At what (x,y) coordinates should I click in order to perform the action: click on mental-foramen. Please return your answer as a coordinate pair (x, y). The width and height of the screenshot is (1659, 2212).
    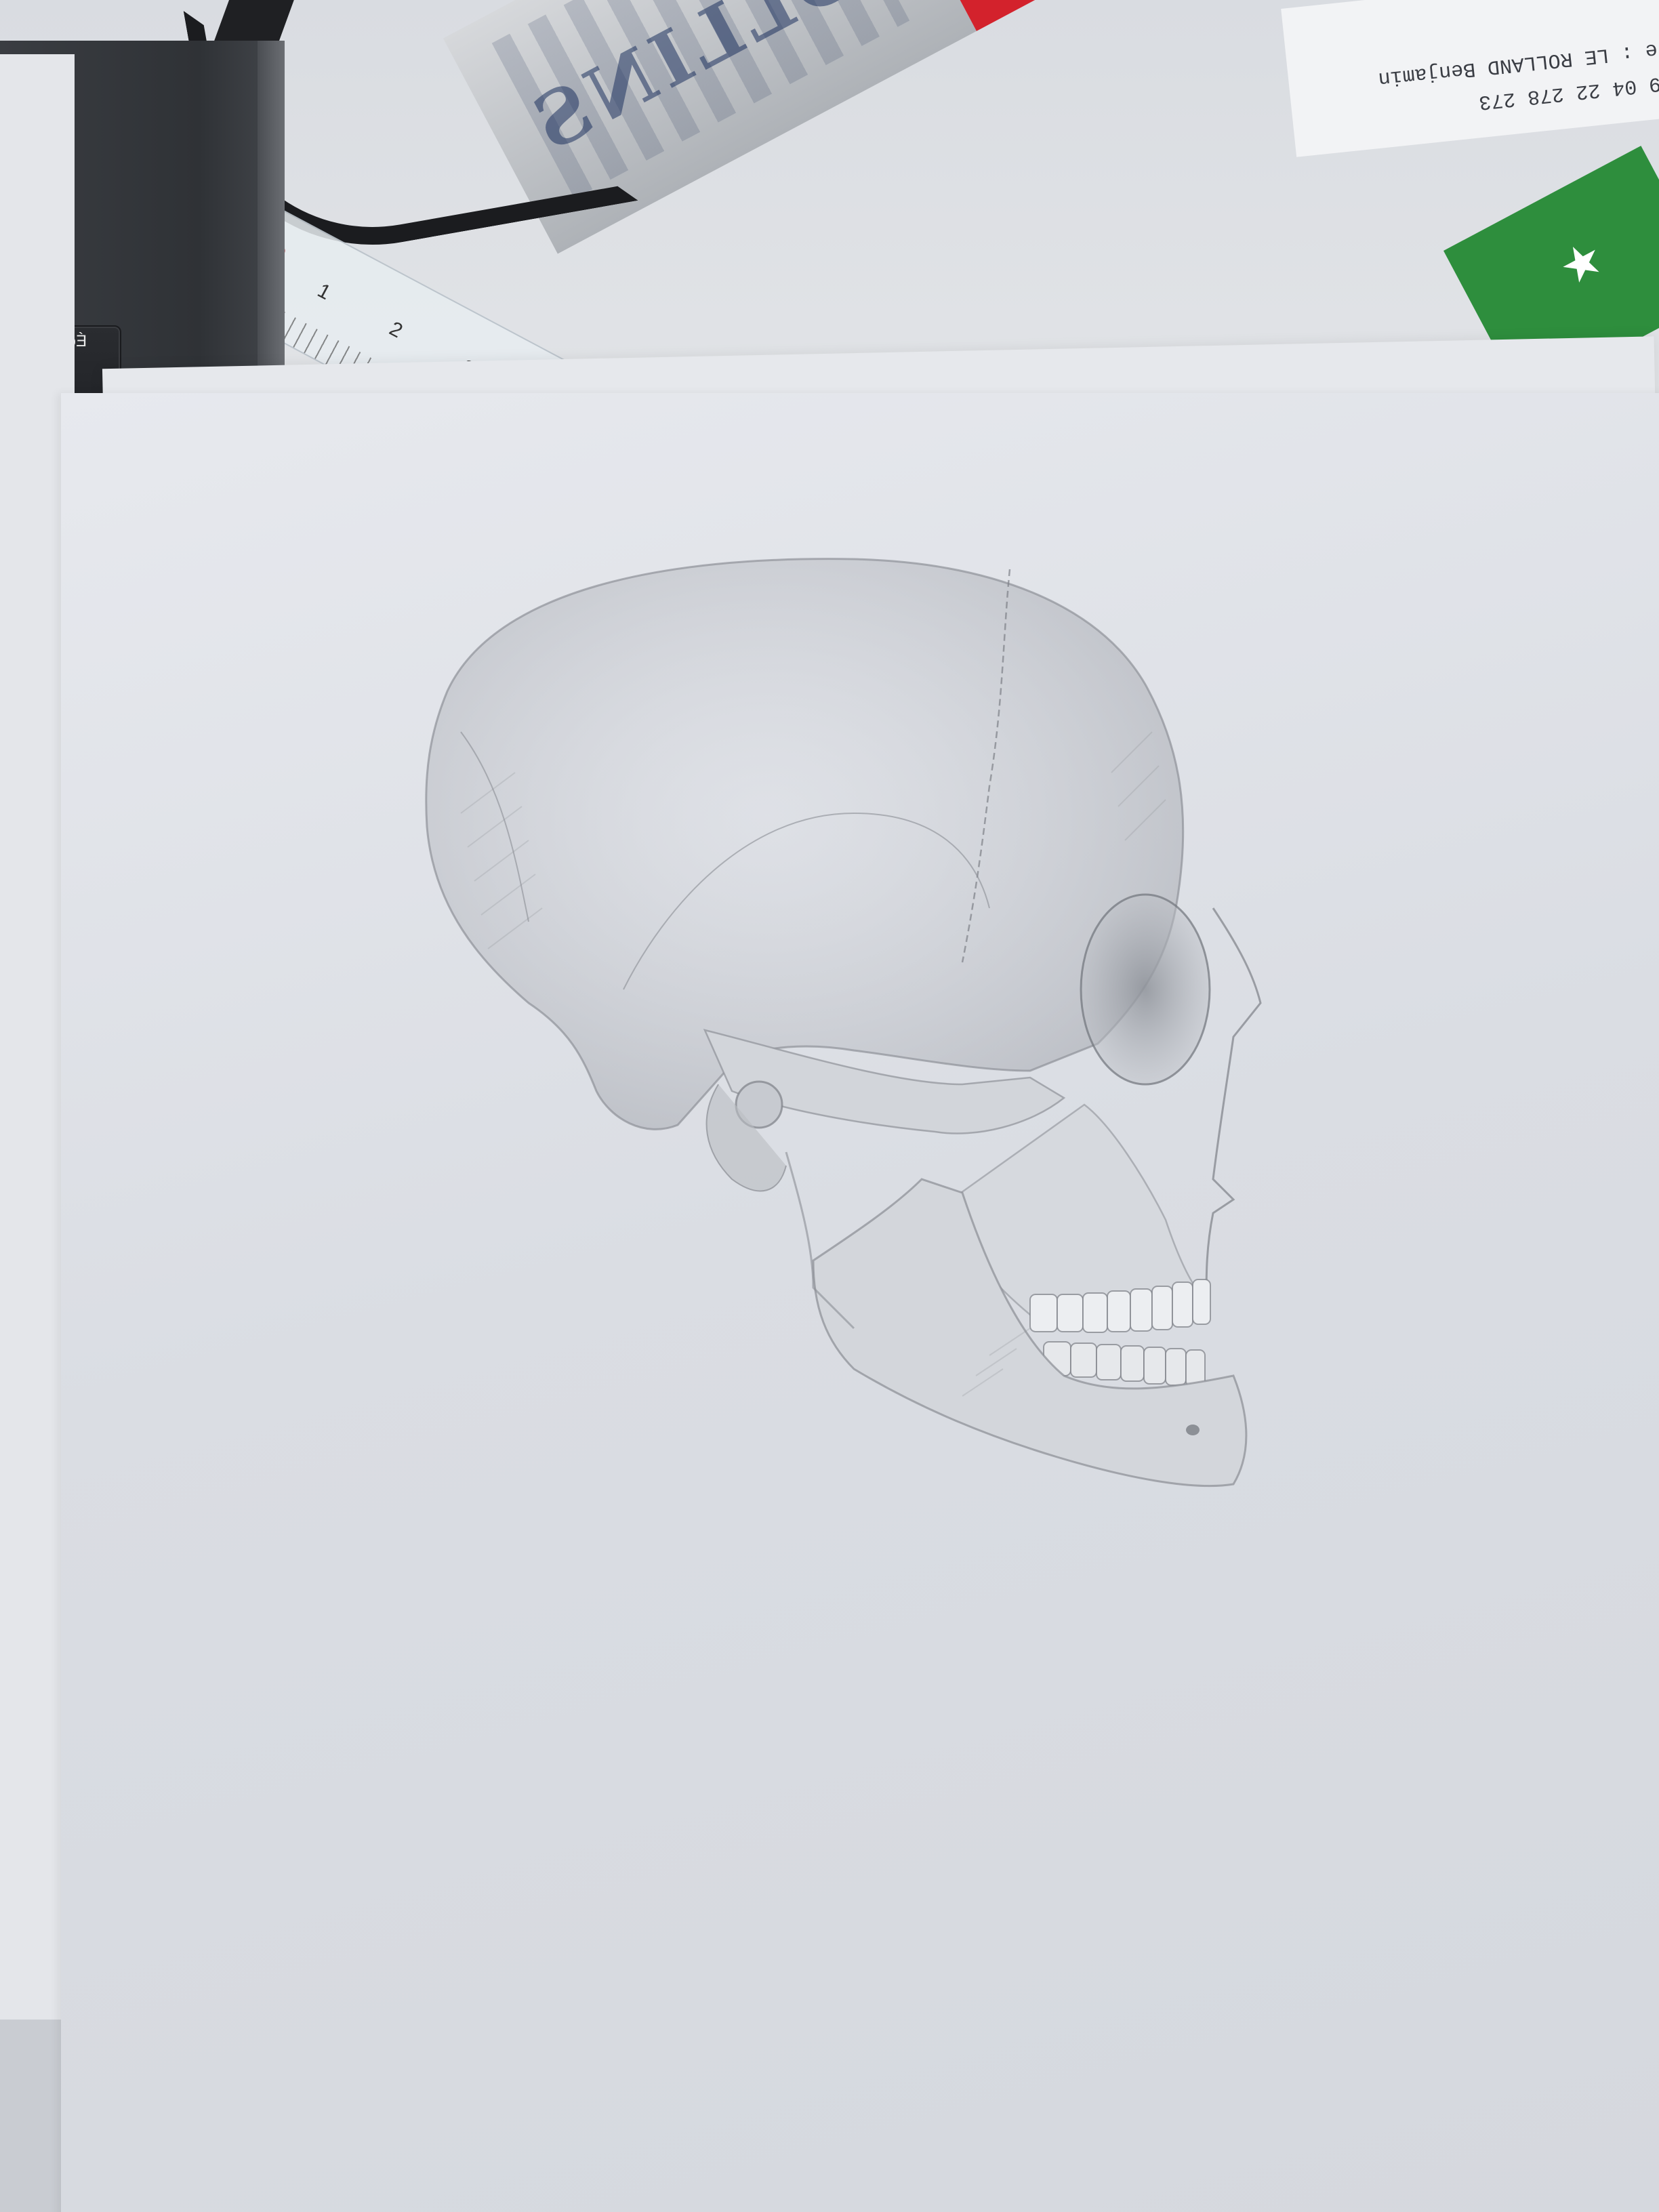
    Looking at the image, I should click on (1193, 1430).